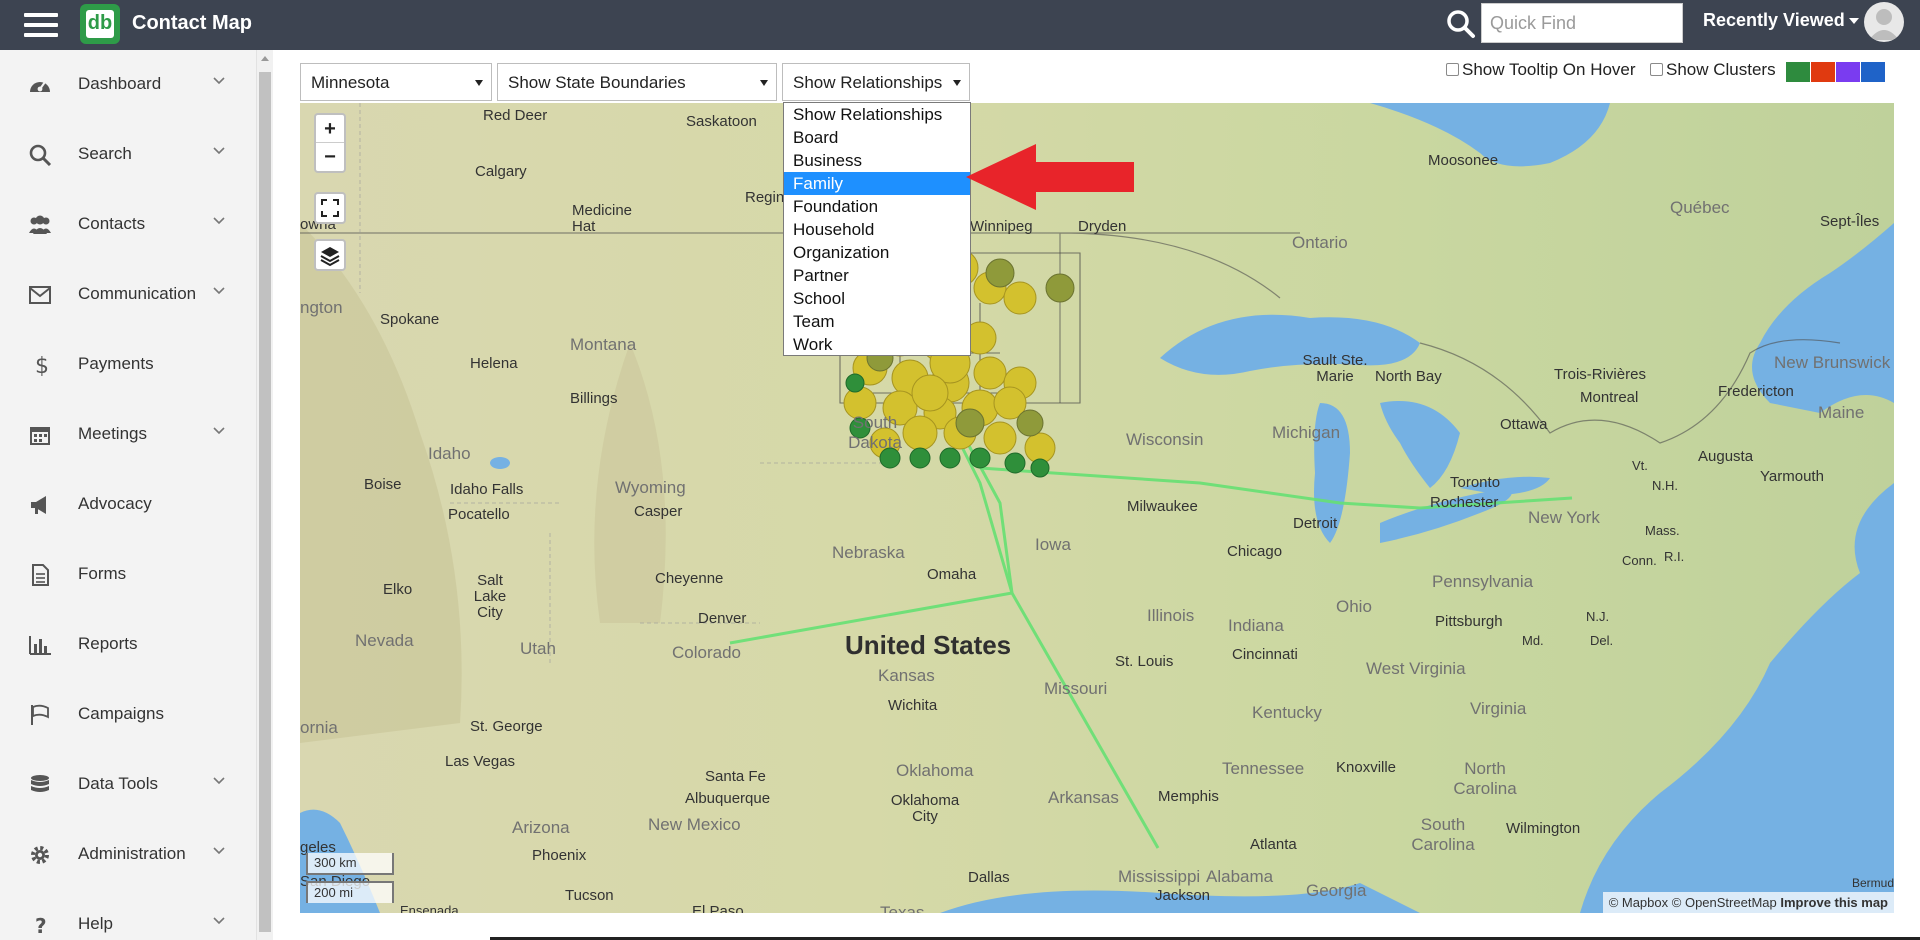  I want to click on sidebar-item-dashboard: Dashboard, so click(120, 84).